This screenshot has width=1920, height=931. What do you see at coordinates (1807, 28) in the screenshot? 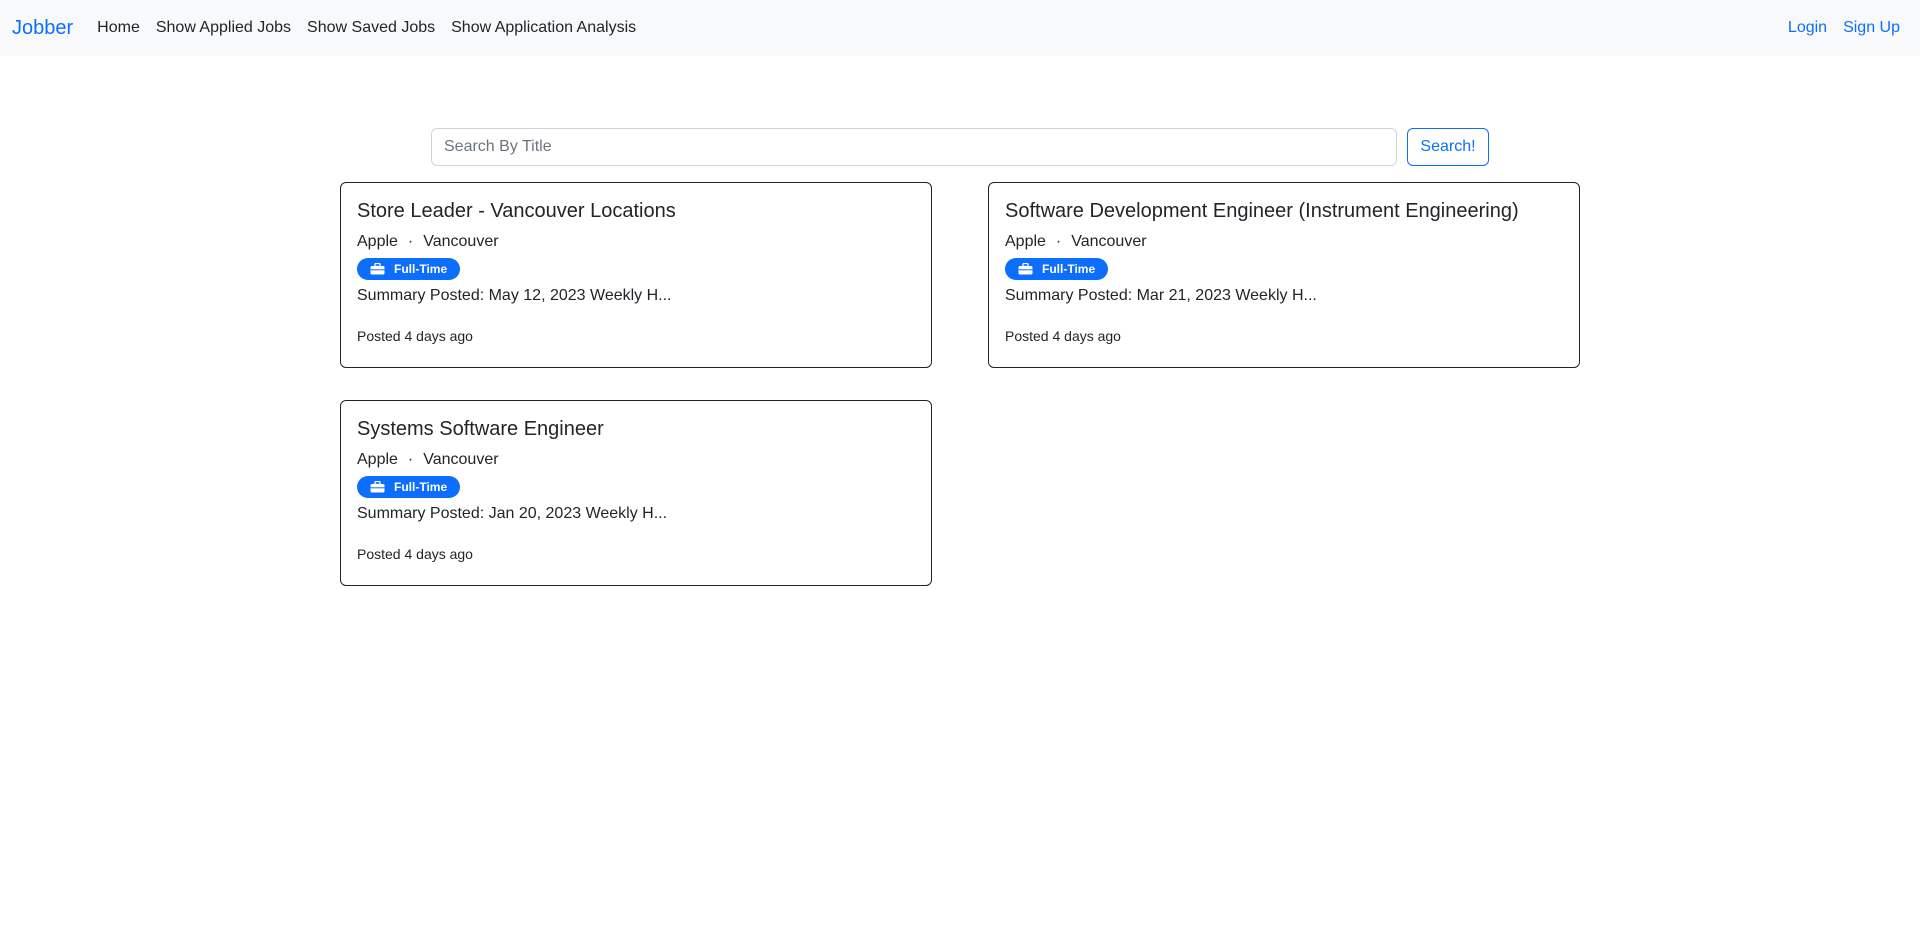
I see `login-link: Login` at bounding box center [1807, 28].